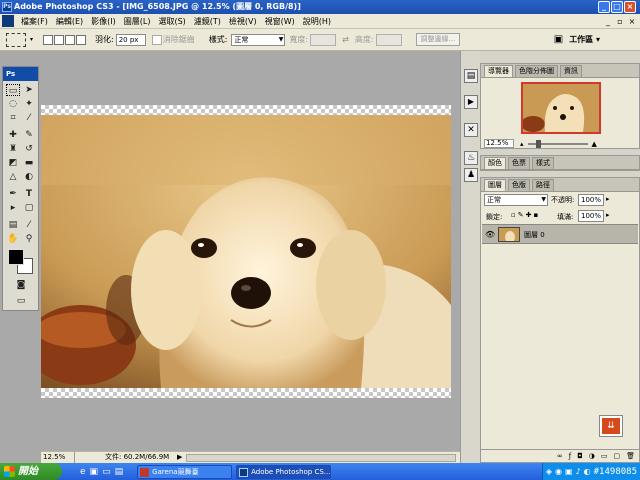 The height and width of the screenshot is (480, 640). What do you see at coordinates (549, 471) in the screenshot?
I see `tray-icon-1: ◈` at bounding box center [549, 471].